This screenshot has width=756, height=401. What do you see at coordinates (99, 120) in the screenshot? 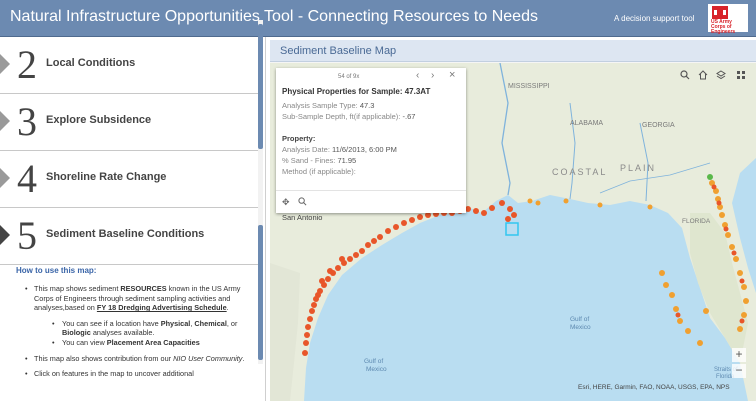
I see `step-label: Explore Subsidence` at bounding box center [99, 120].